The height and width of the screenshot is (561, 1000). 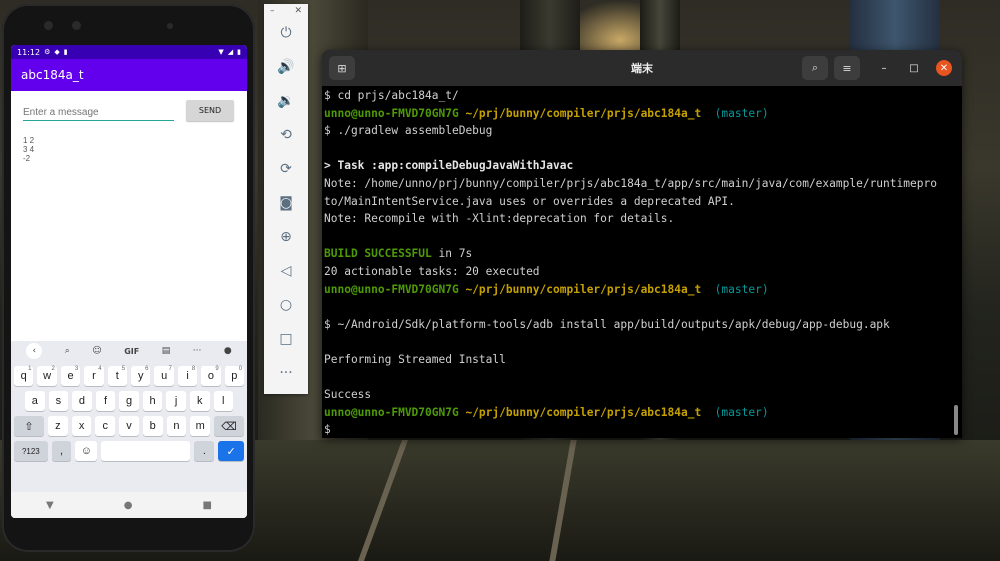 What do you see at coordinates (131, 351) in the screenshot?
I see `gif-button: GIF` at bounding box center [131, 351].